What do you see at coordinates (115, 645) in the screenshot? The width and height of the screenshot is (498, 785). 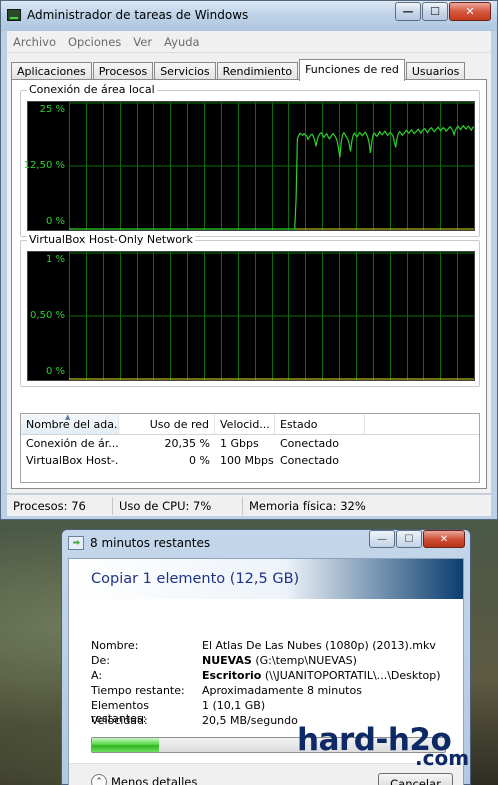 I see `detail-key: Nombre:` at bounding box center [115, 645].